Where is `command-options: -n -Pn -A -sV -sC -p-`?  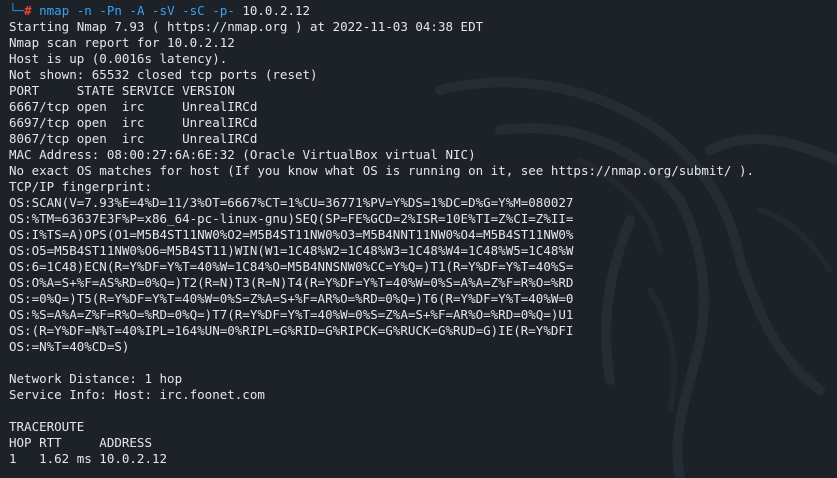 command-options: -n -Pn -A -sV -sC -p- is located at coordinates (155, 10).